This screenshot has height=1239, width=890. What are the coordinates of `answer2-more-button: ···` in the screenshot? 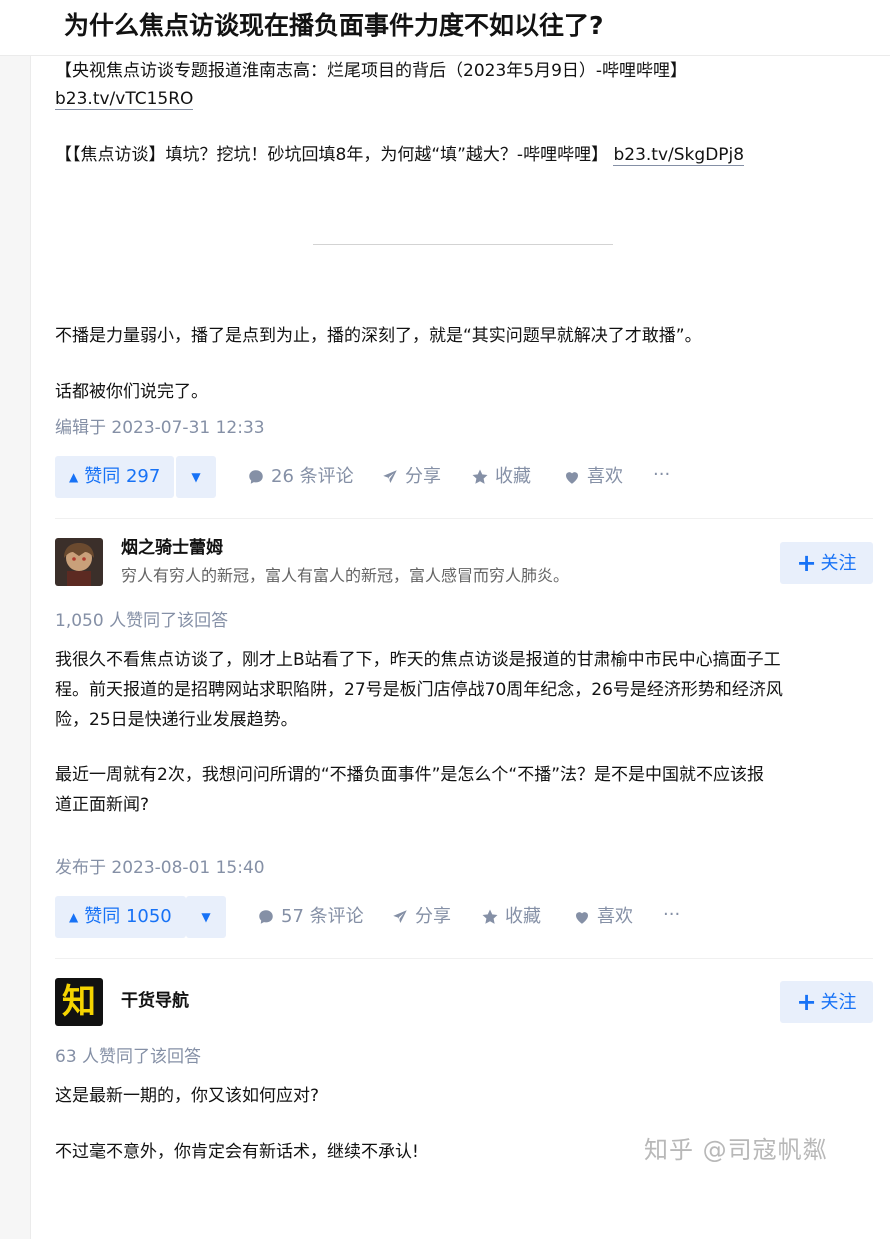 It's located at (671, 915).